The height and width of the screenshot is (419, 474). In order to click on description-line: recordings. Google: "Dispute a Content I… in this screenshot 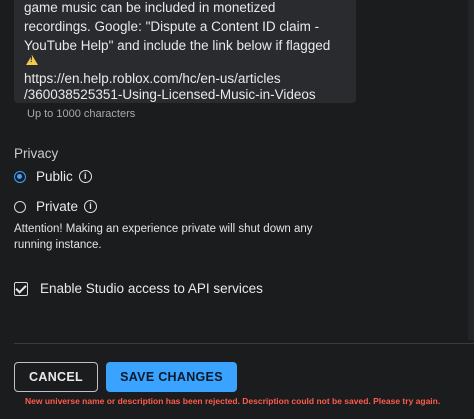, I will do `click(172, 26)`.